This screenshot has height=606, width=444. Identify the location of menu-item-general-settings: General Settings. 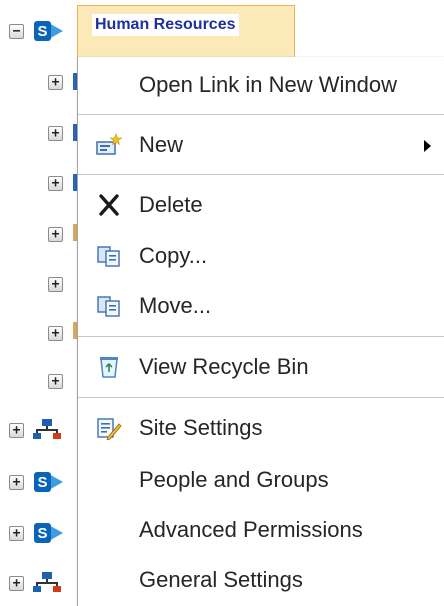
(261, 580).